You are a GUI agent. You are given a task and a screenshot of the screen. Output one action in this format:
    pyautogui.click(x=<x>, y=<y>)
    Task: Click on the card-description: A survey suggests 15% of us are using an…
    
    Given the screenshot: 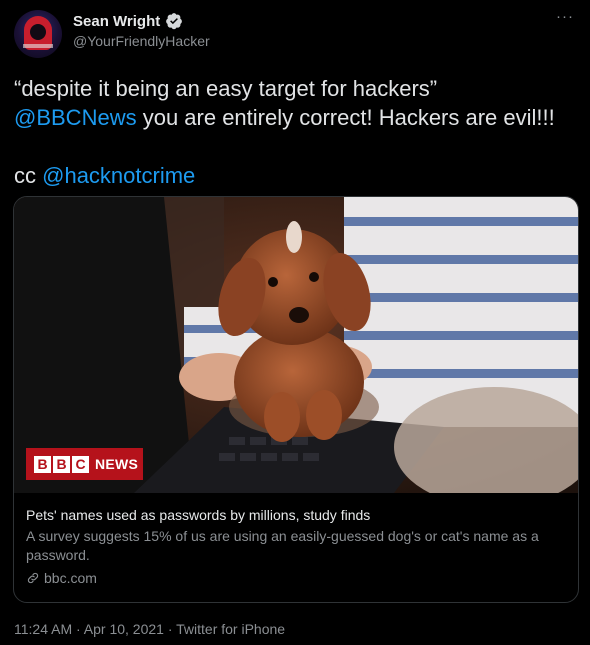 What is the action you would take?
    pyautogui.click(x=282, y=545)
    